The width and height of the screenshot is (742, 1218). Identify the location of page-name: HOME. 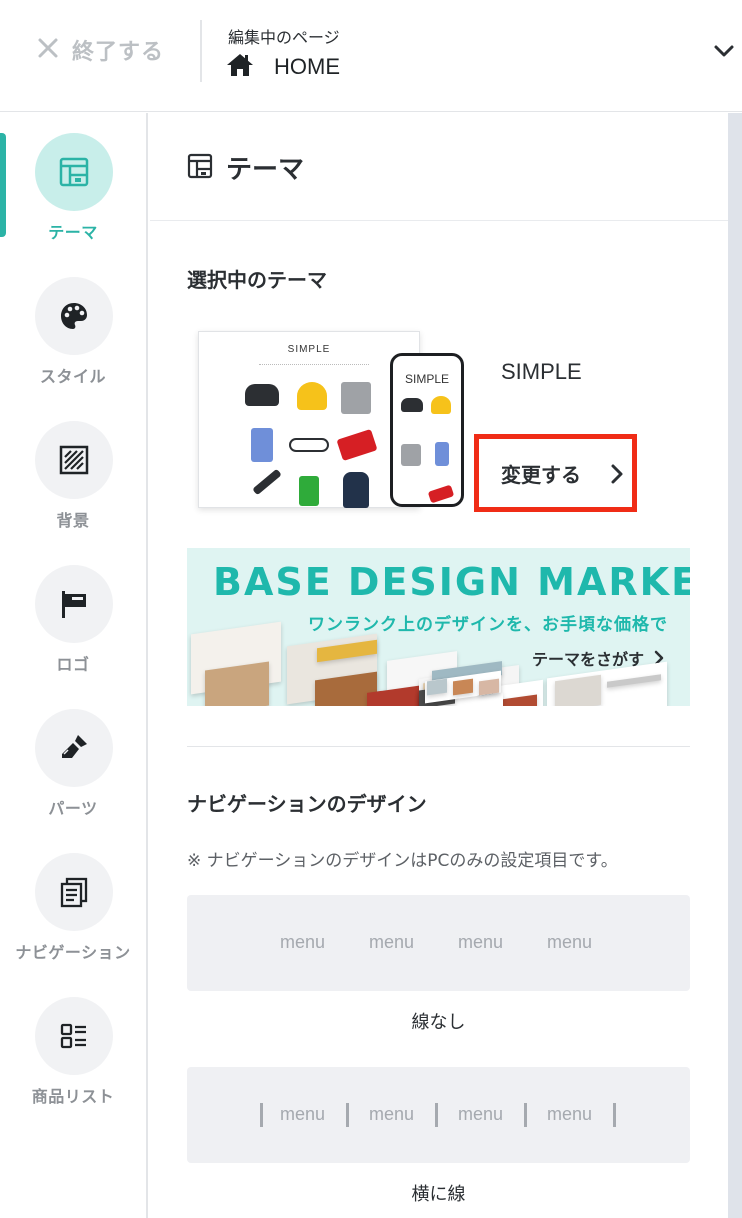
(307, 66).